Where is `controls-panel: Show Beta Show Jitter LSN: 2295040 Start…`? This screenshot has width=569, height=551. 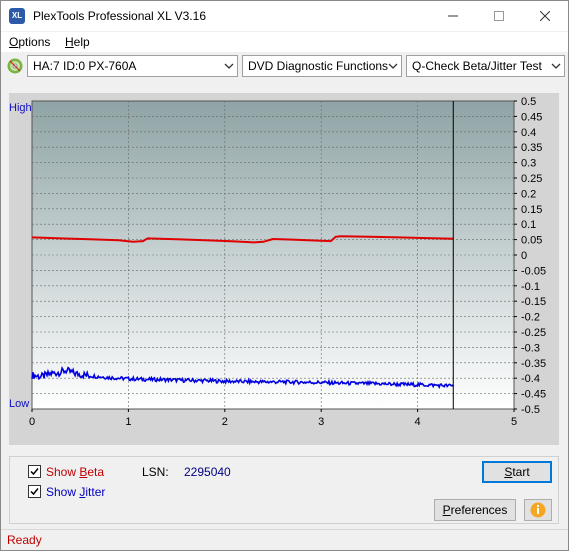
controls-panel: Show Beta Show Jitter LSN: 2295040 Start… is located at coordinates (284, 490).